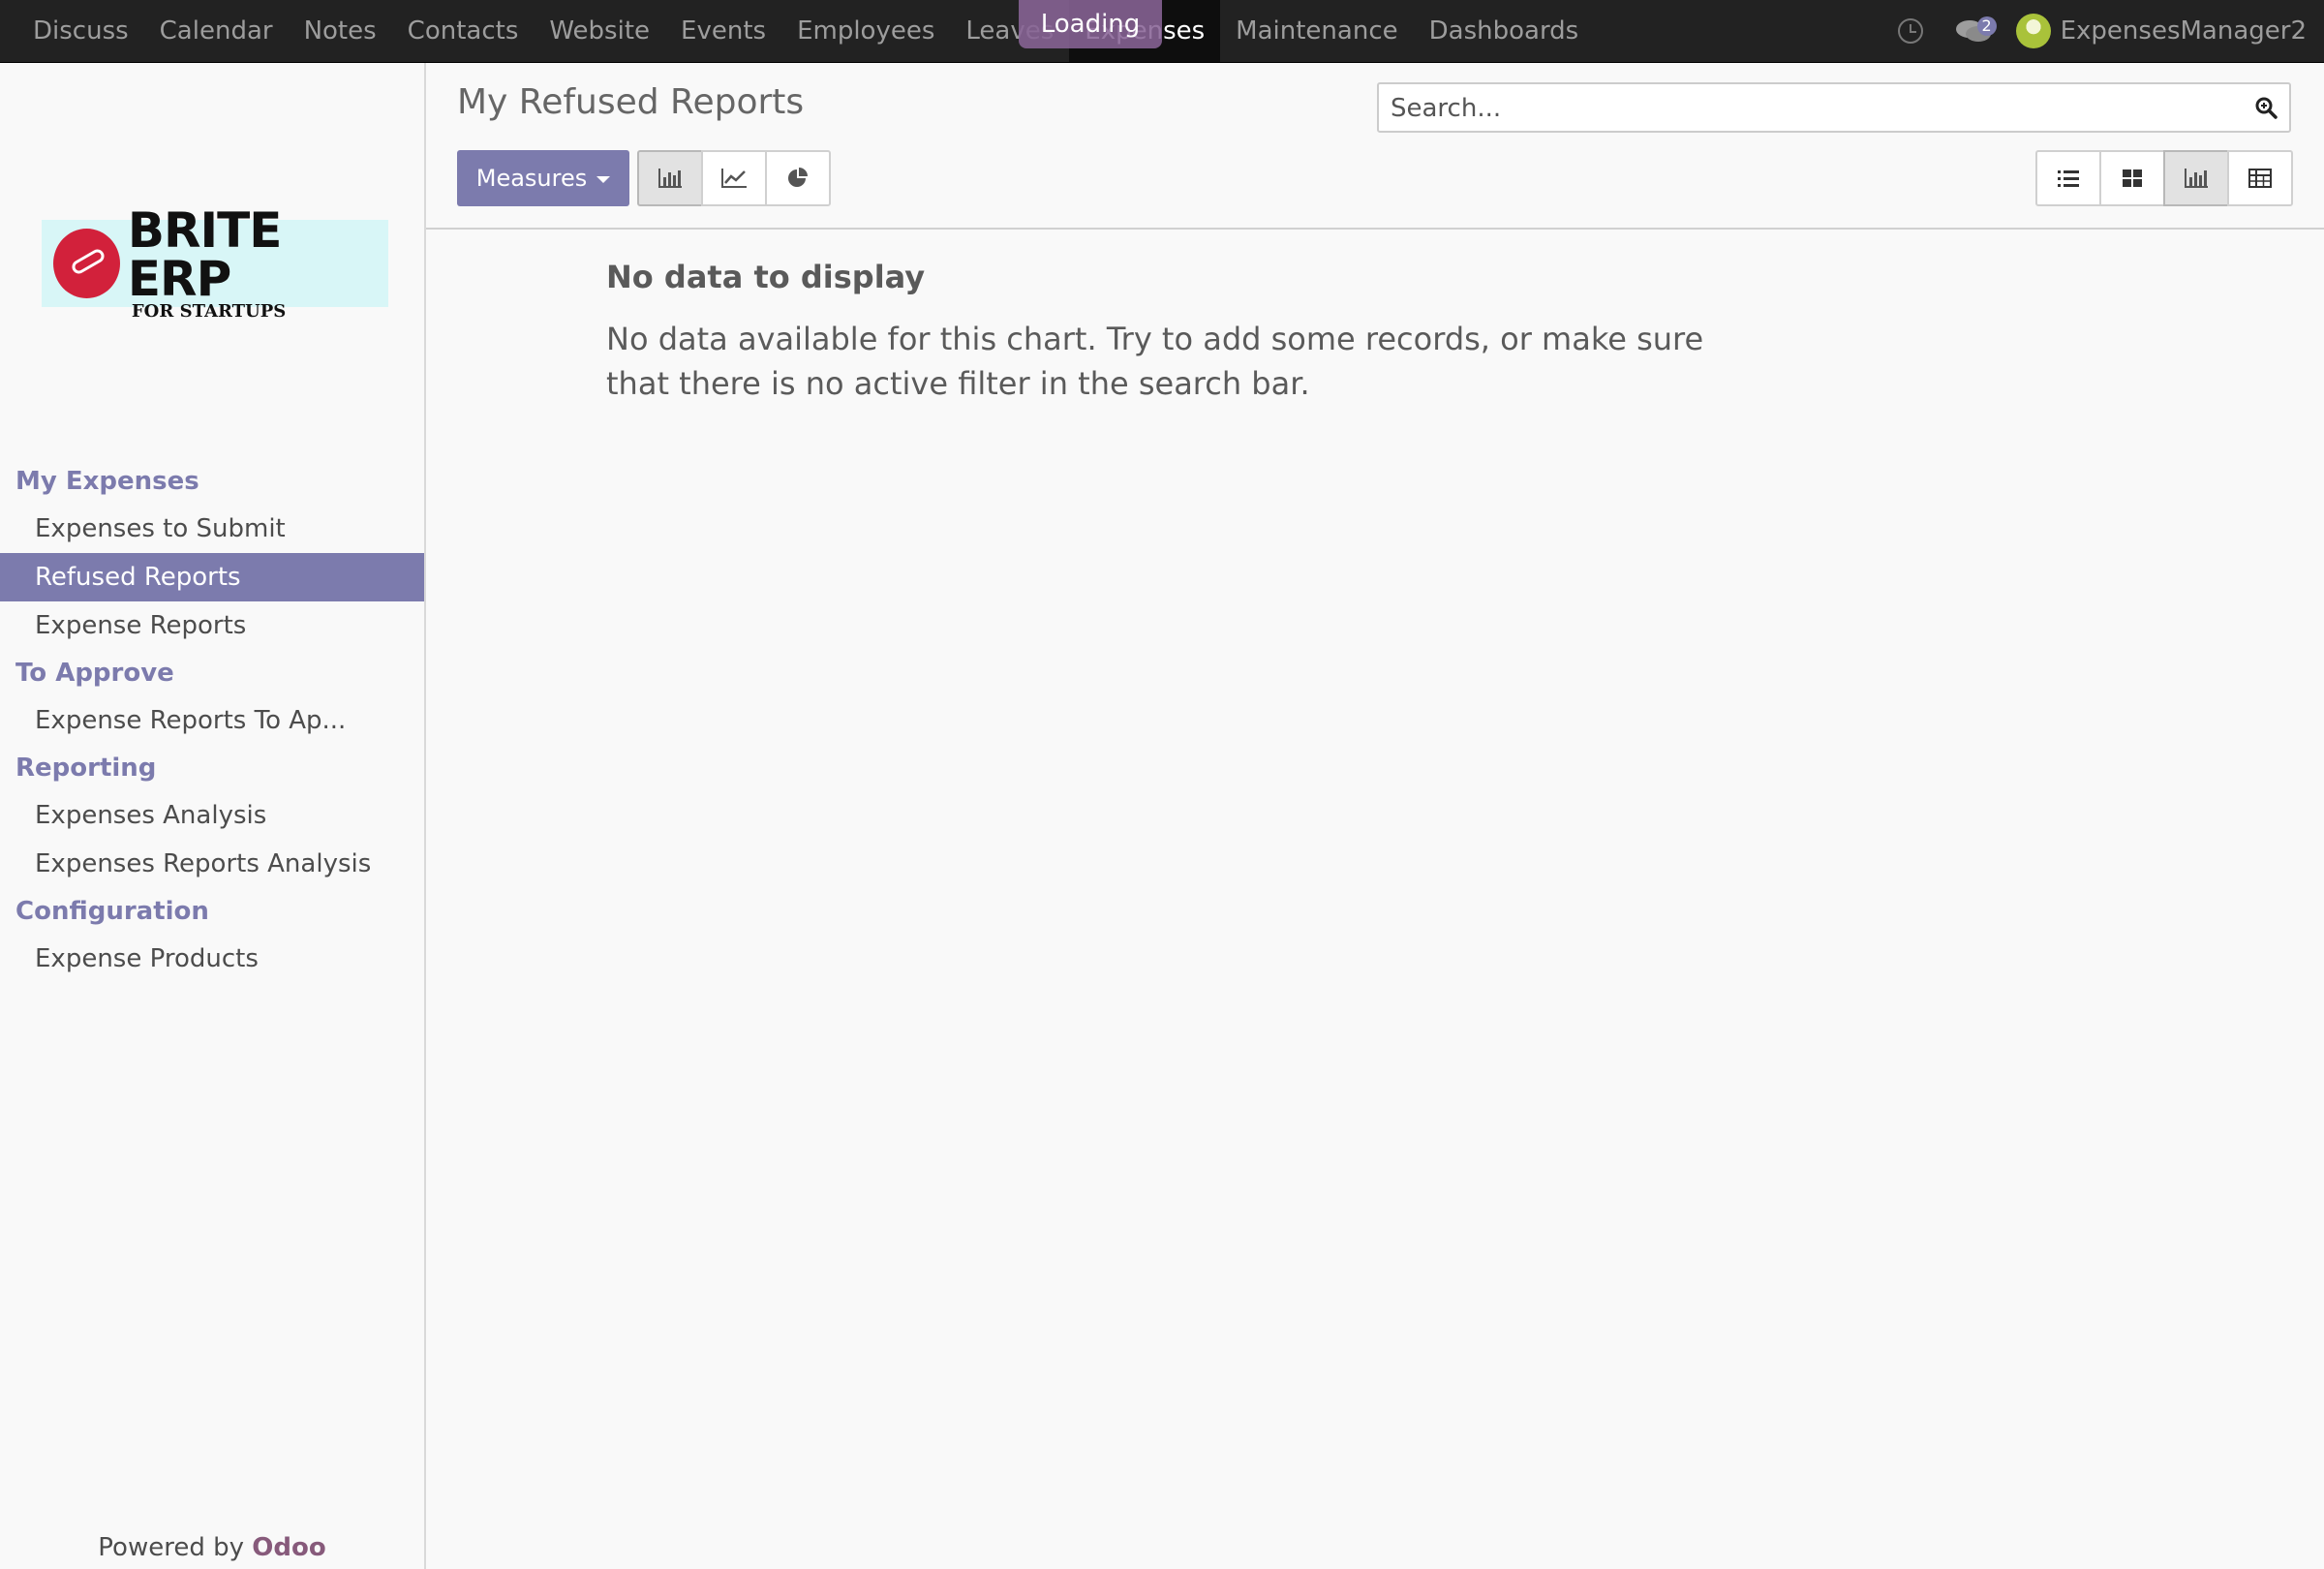 This screenshot has height=1569, width=2324. I want to click on pie-chart-icon, so click(798, 177).